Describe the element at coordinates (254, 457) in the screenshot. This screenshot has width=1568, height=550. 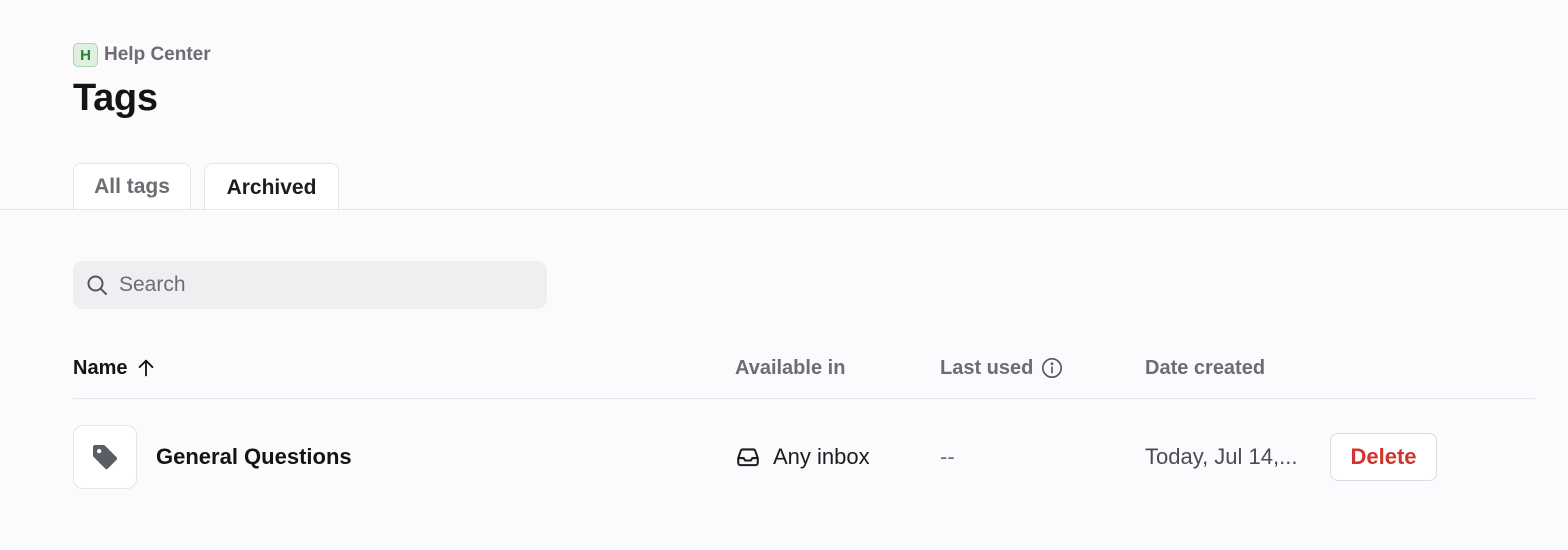
I see `tag-name: General Questions` at that location.